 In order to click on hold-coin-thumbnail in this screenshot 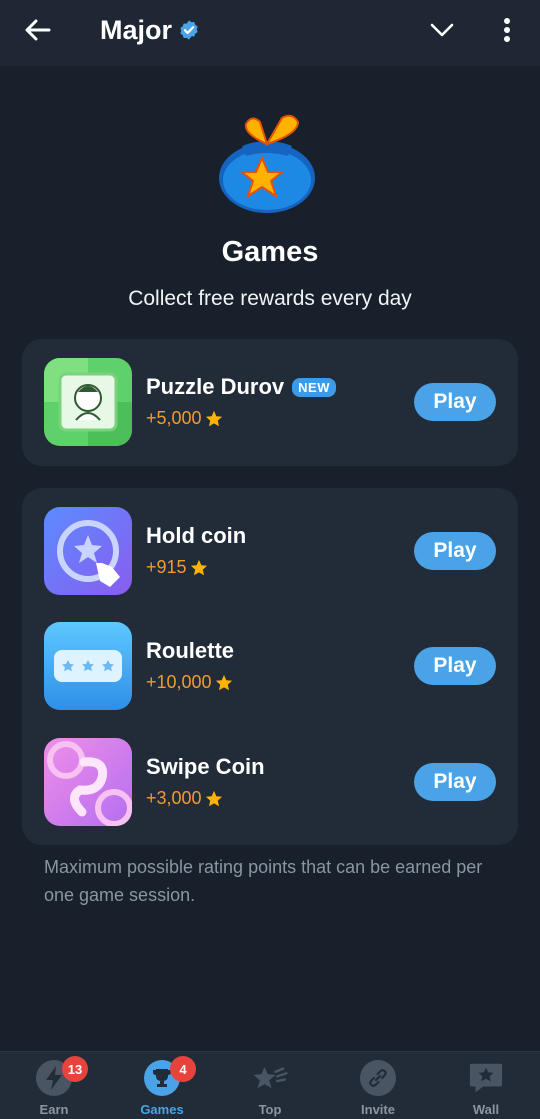, I will do `click(88, 551)`.